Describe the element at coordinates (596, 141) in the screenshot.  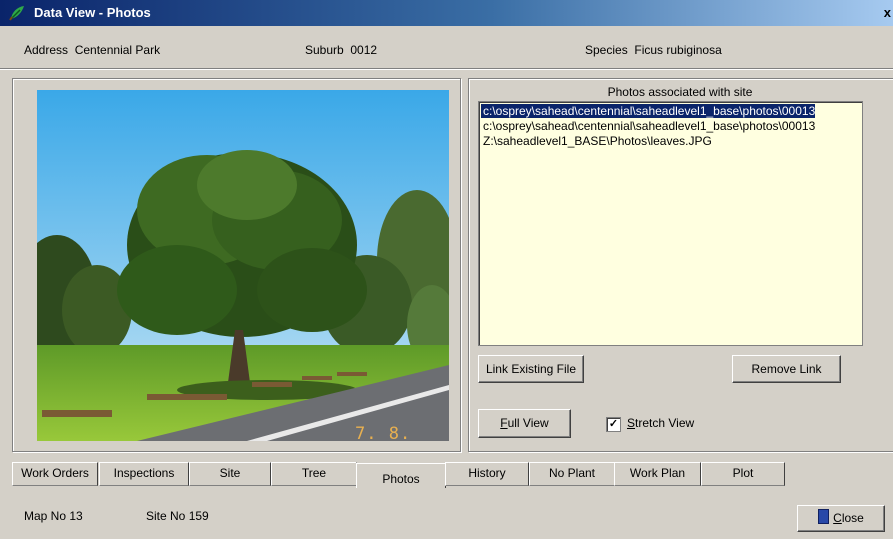
I see `photo-list-item: Z:\saheadlevel1_BASE\Photos\leaves.JPG` at that location.